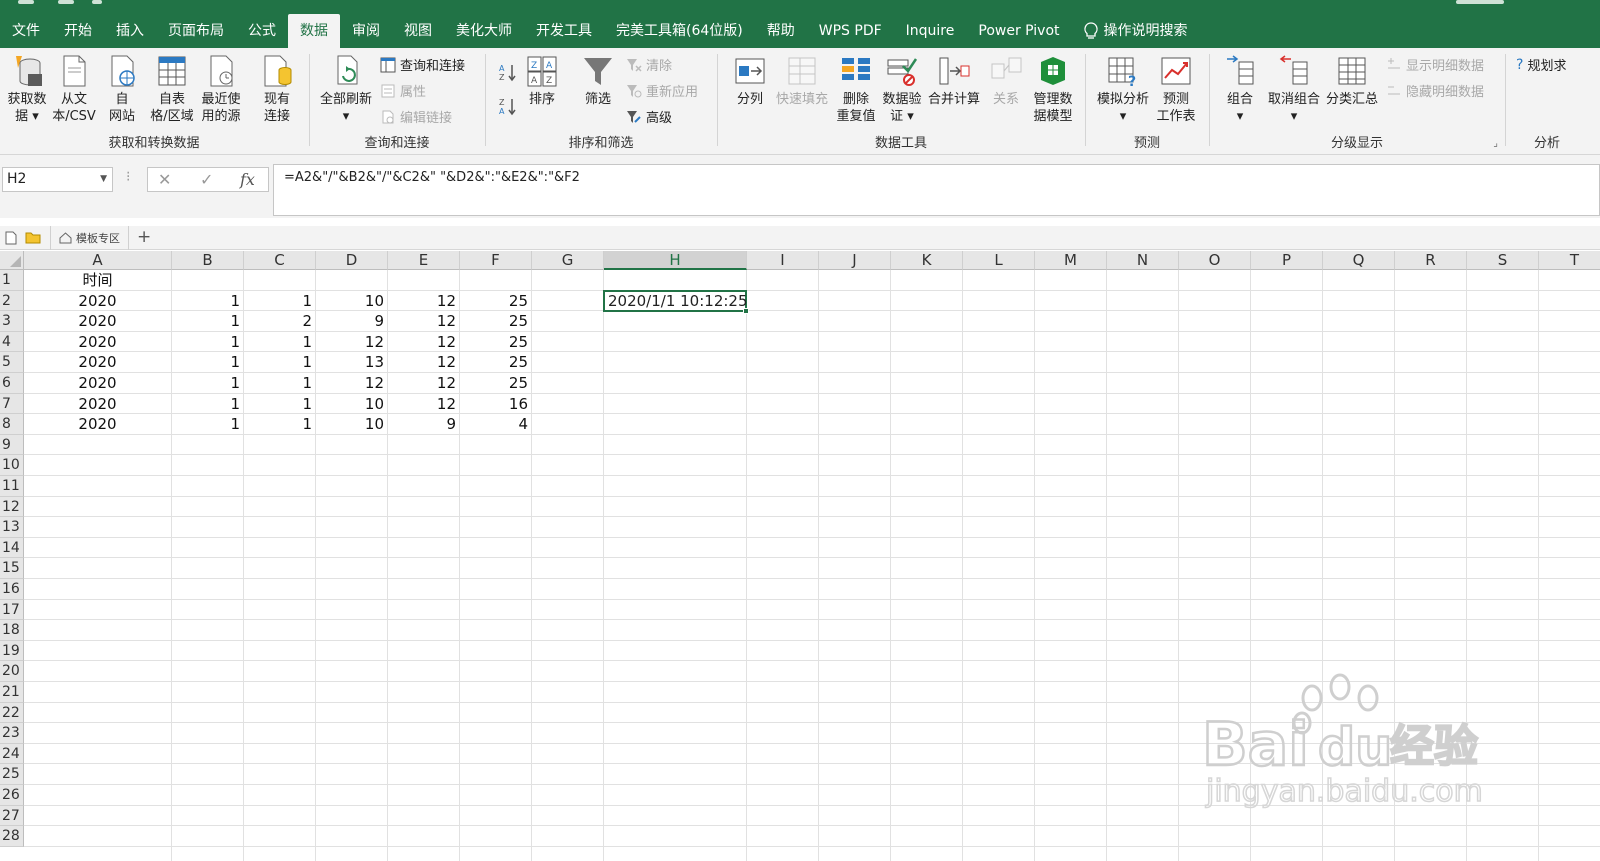  What do you see at coordinates (12, 568) in the screenshot?
I see `row-header: 15` at bounding box center [12, 568].